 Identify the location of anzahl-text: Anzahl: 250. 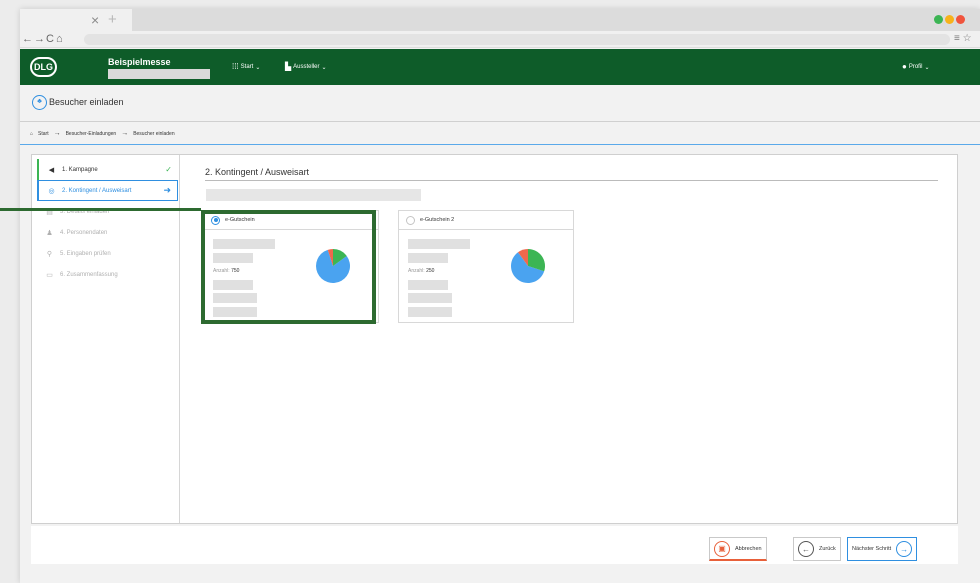
(421, 271).